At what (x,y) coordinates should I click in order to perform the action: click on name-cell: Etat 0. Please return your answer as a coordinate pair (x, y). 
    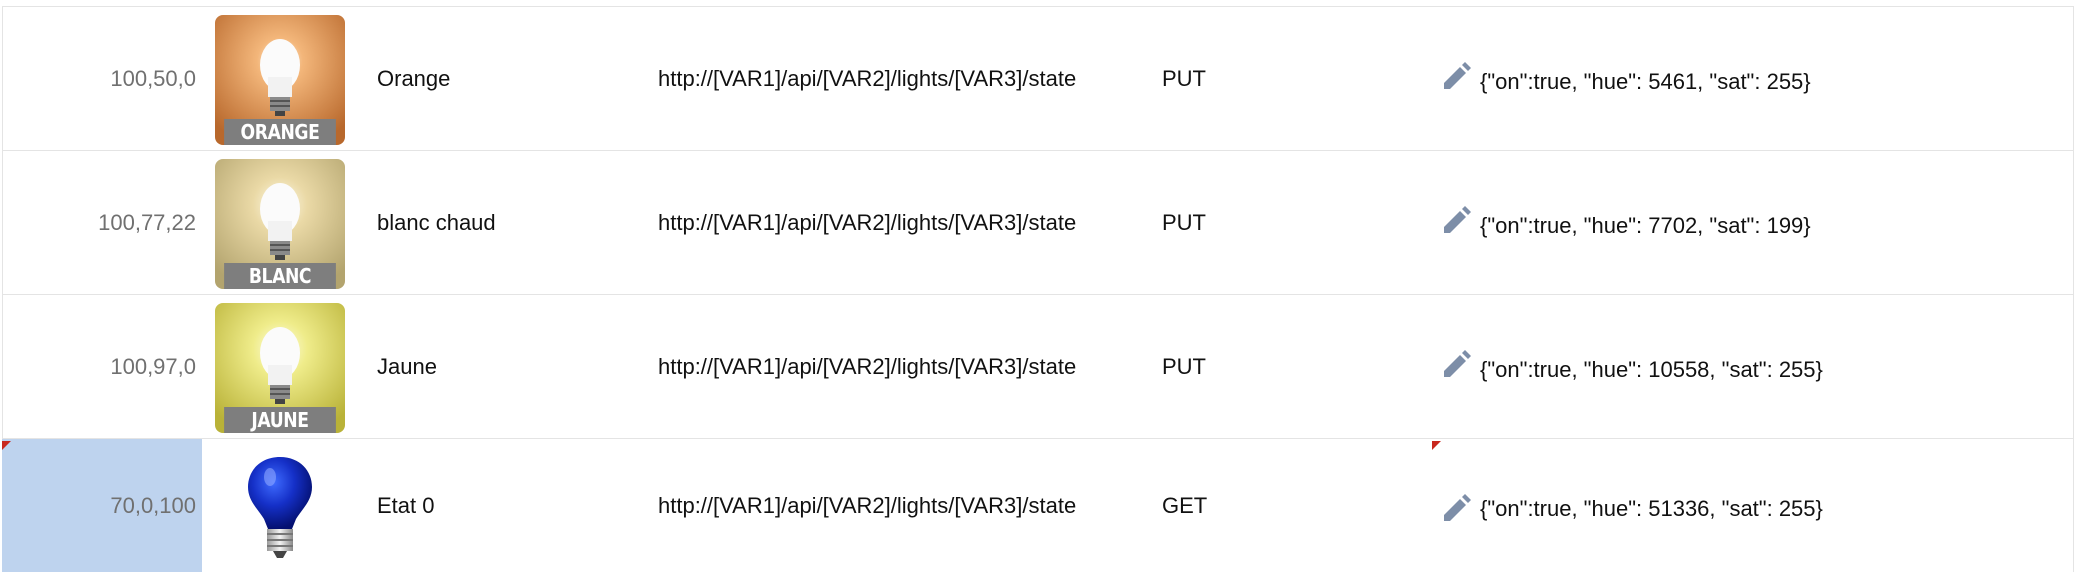
    Looking at the image, I should click on (405, 505).